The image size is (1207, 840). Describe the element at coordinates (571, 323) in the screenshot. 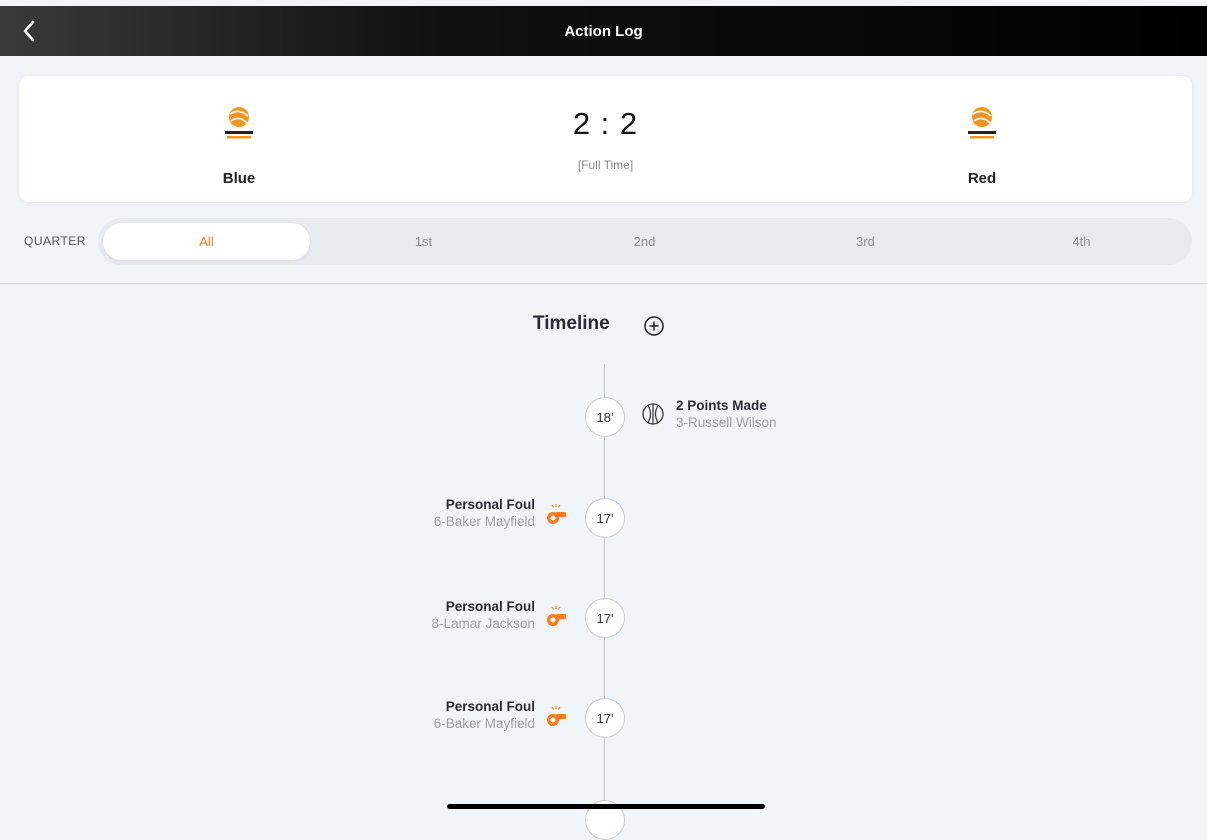

I see `timeline-title: Timeline` at that location.